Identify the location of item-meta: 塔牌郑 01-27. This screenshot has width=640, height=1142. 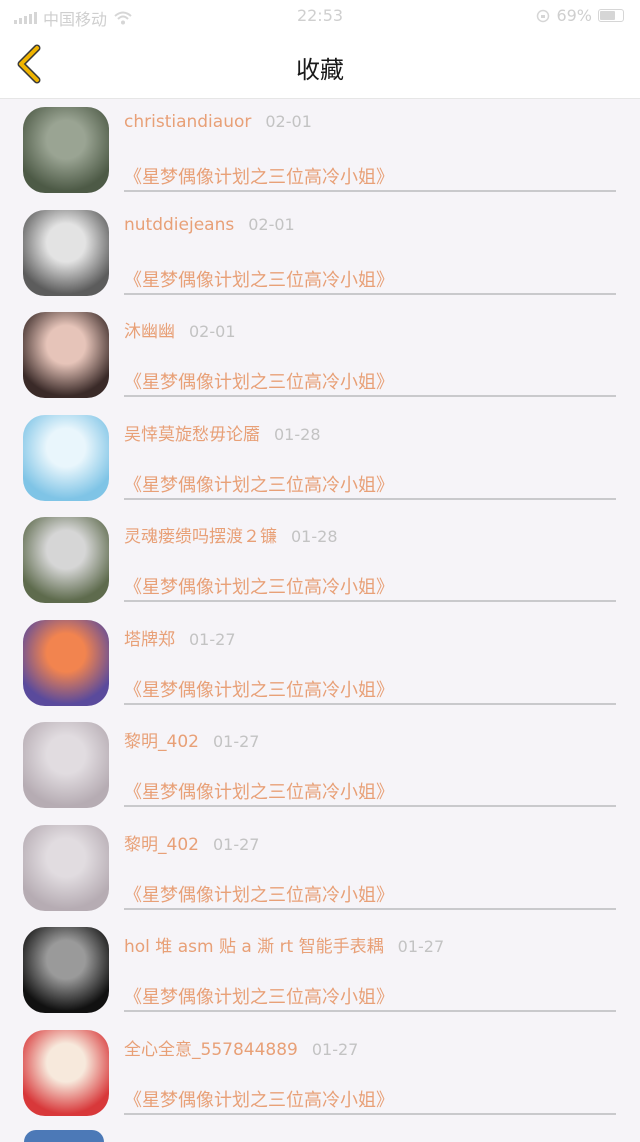
(180, 637).